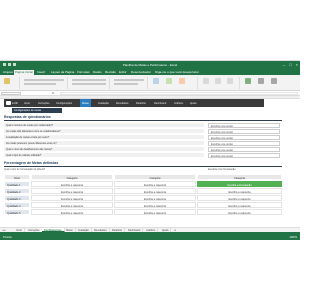 The image size is (320, 300). I want to click on sub-navigation: Configurações de metas, so click(44, 110).